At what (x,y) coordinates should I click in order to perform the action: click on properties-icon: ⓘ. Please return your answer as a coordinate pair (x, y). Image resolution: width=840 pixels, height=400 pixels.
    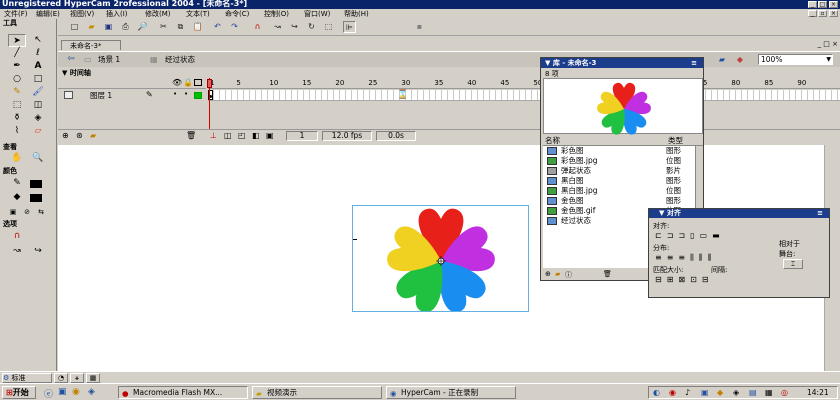
    Looking at the image, I should click on (568, 275).